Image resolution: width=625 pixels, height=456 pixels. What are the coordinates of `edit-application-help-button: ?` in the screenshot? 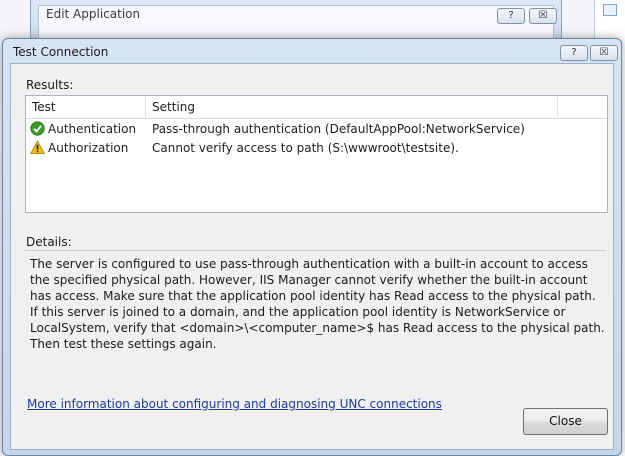 It's located at (511, 16).